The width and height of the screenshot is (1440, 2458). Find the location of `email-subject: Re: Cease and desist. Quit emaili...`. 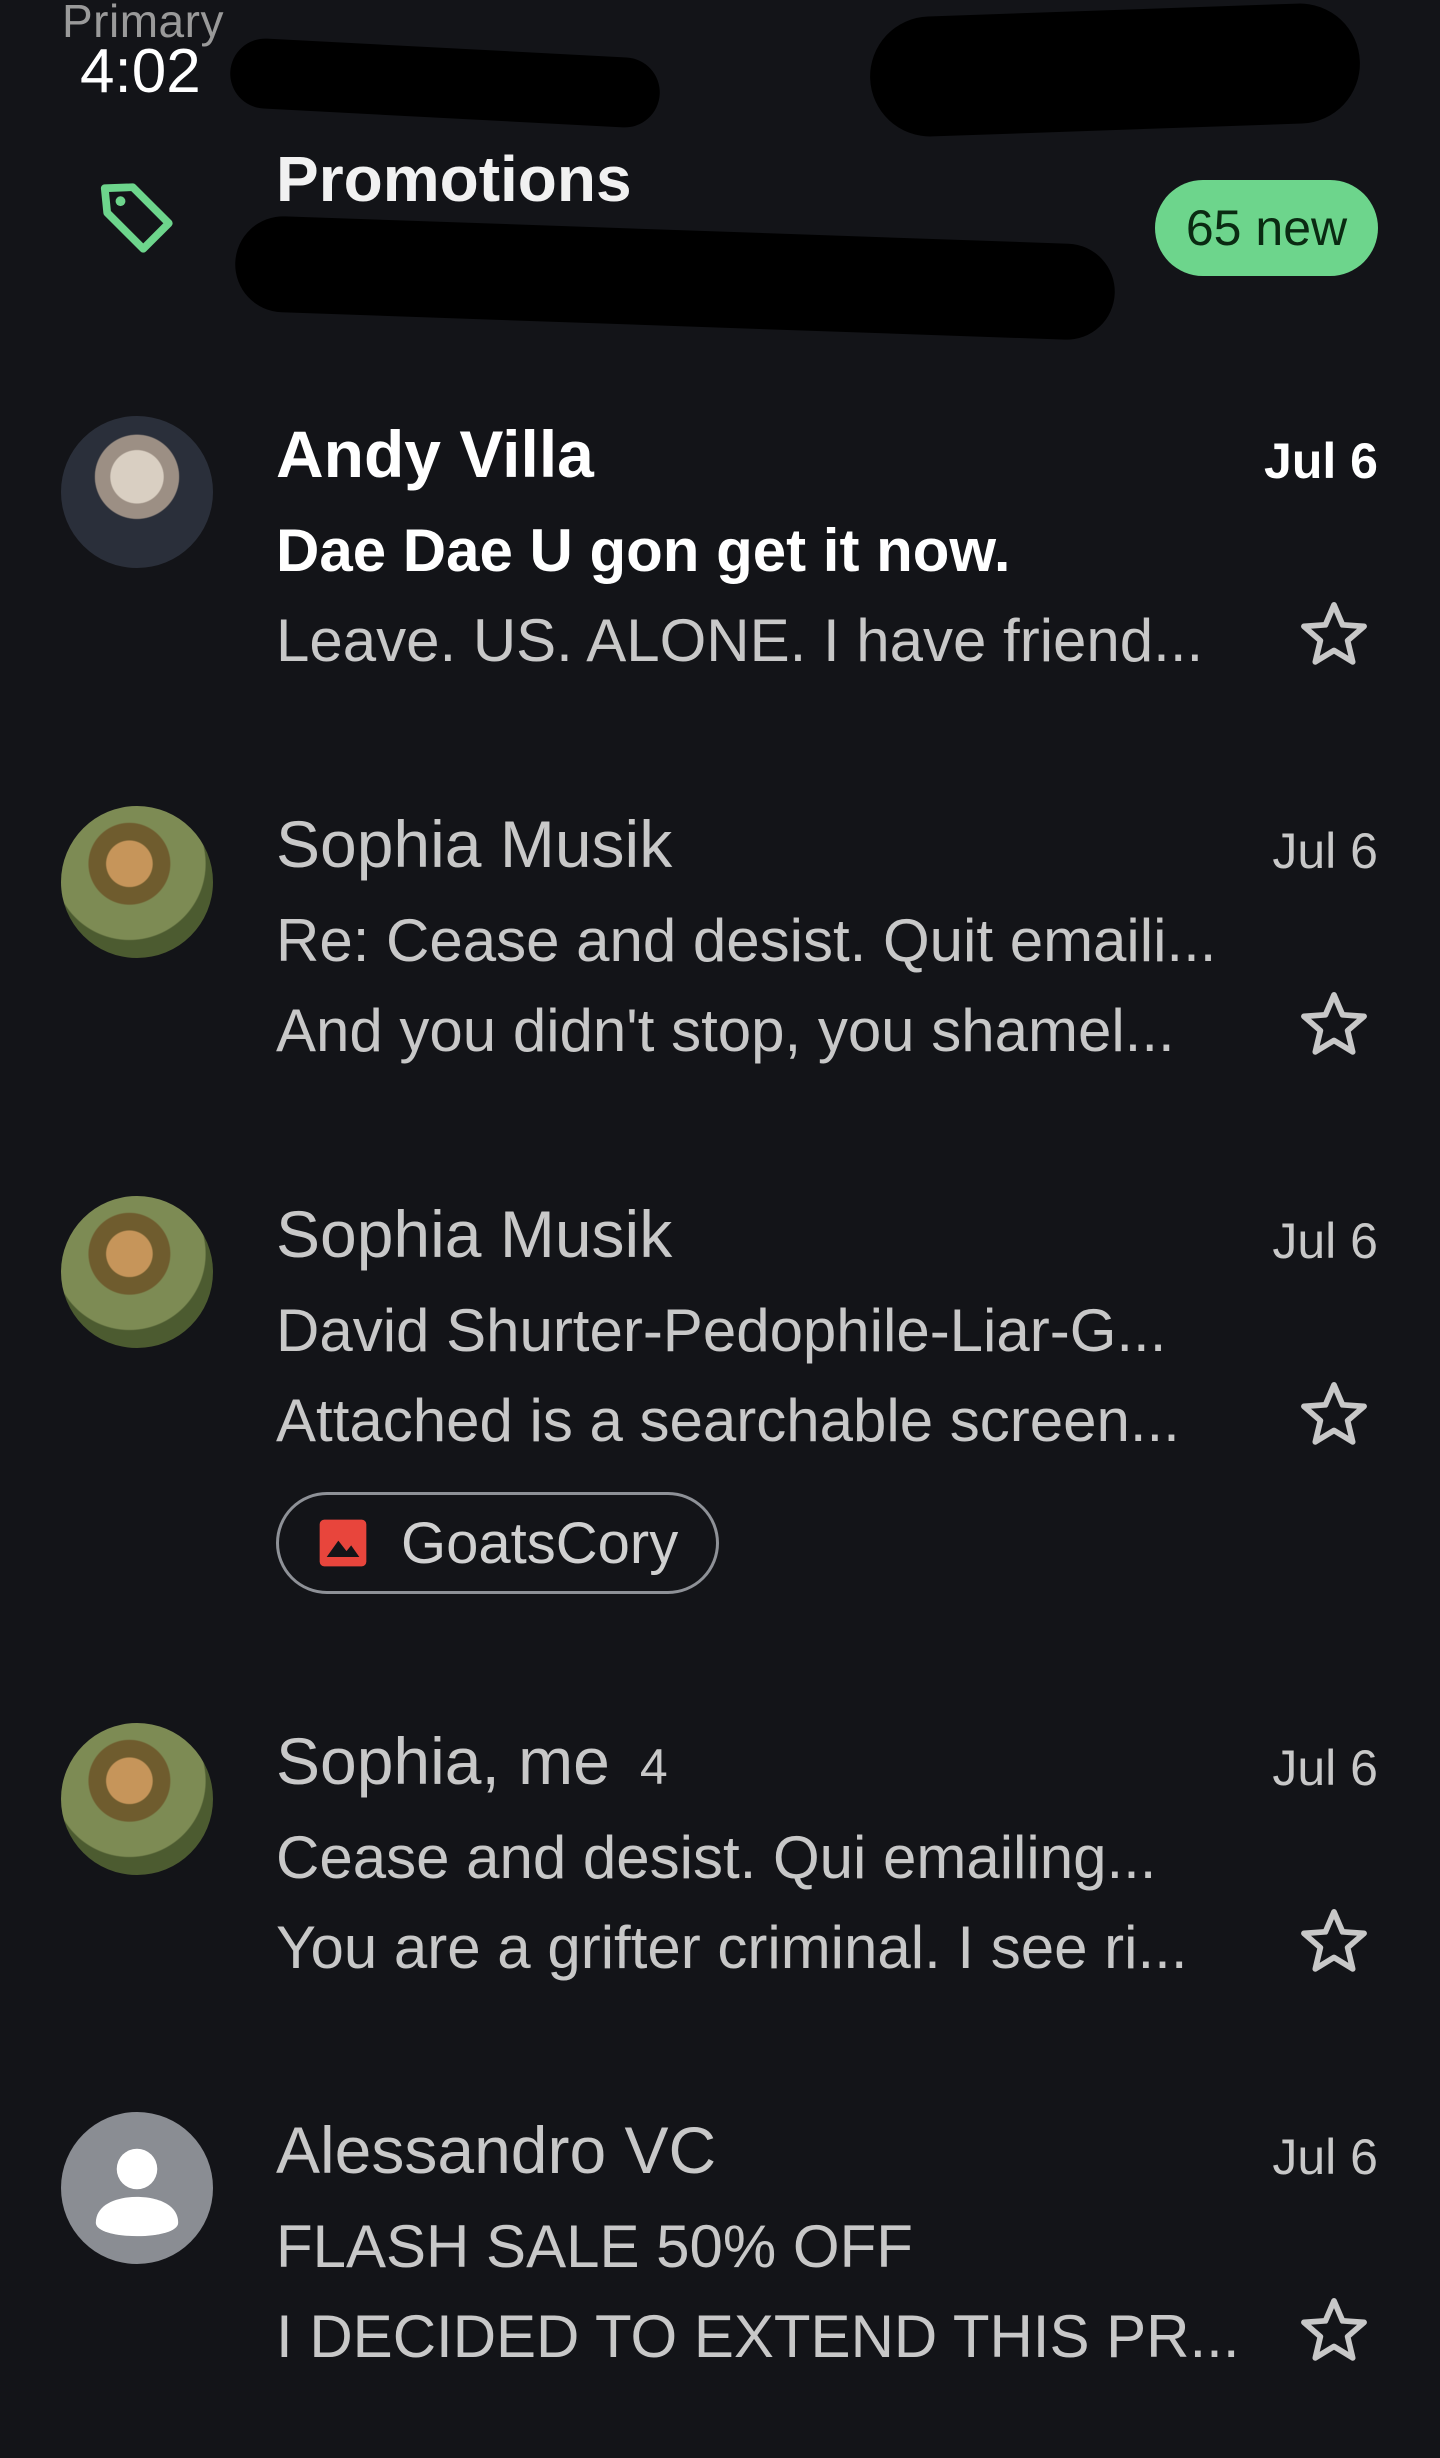

email-subject: Re: Cease and desist. Quit emaili... is located at coordinates (746, 940).